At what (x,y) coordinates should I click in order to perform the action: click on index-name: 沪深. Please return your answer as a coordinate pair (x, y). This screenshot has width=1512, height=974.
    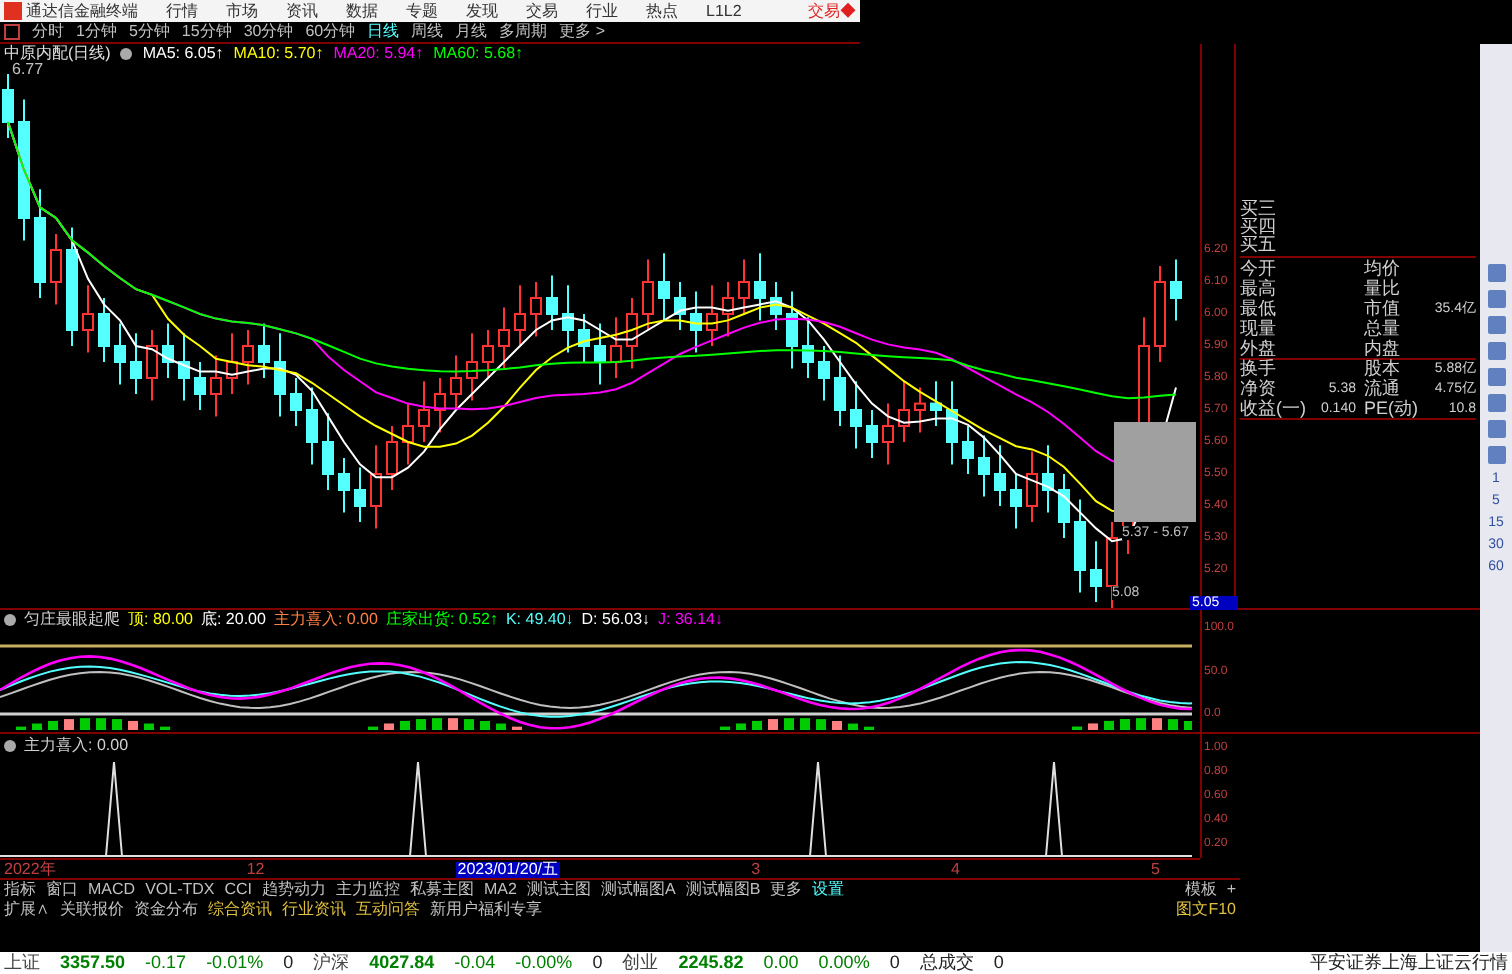
    Looking at the image, I should click on (331, 963).